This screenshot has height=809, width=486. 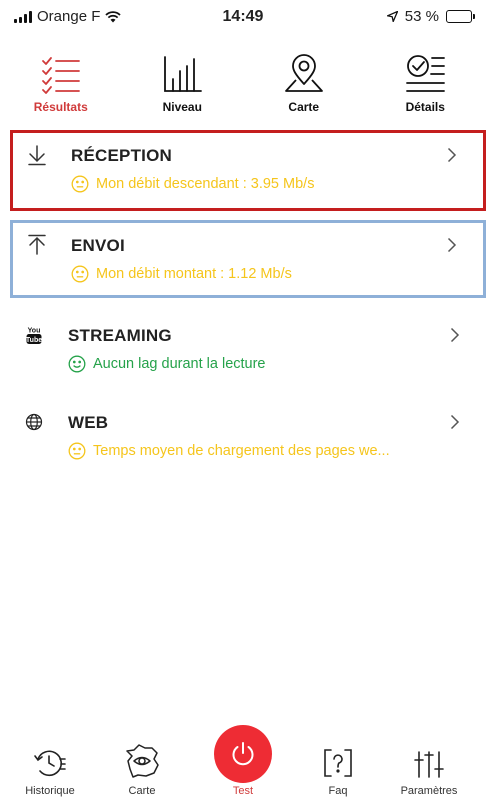 I want to click on svg-text: Tube, so click(x=34, y=340).